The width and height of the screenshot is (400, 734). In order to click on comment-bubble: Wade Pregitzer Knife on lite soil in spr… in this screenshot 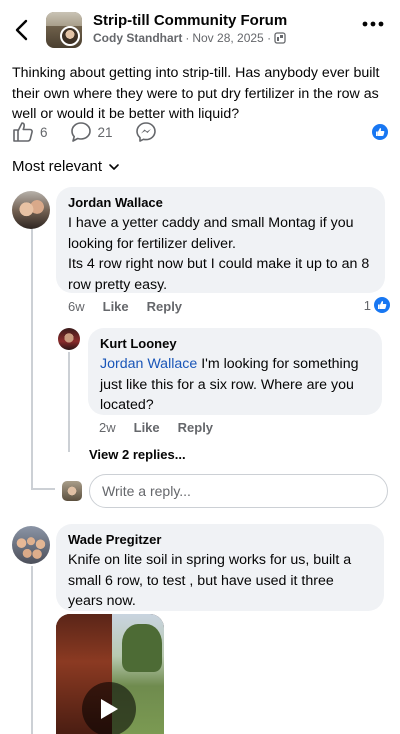, I will do `click(220, 567)`.